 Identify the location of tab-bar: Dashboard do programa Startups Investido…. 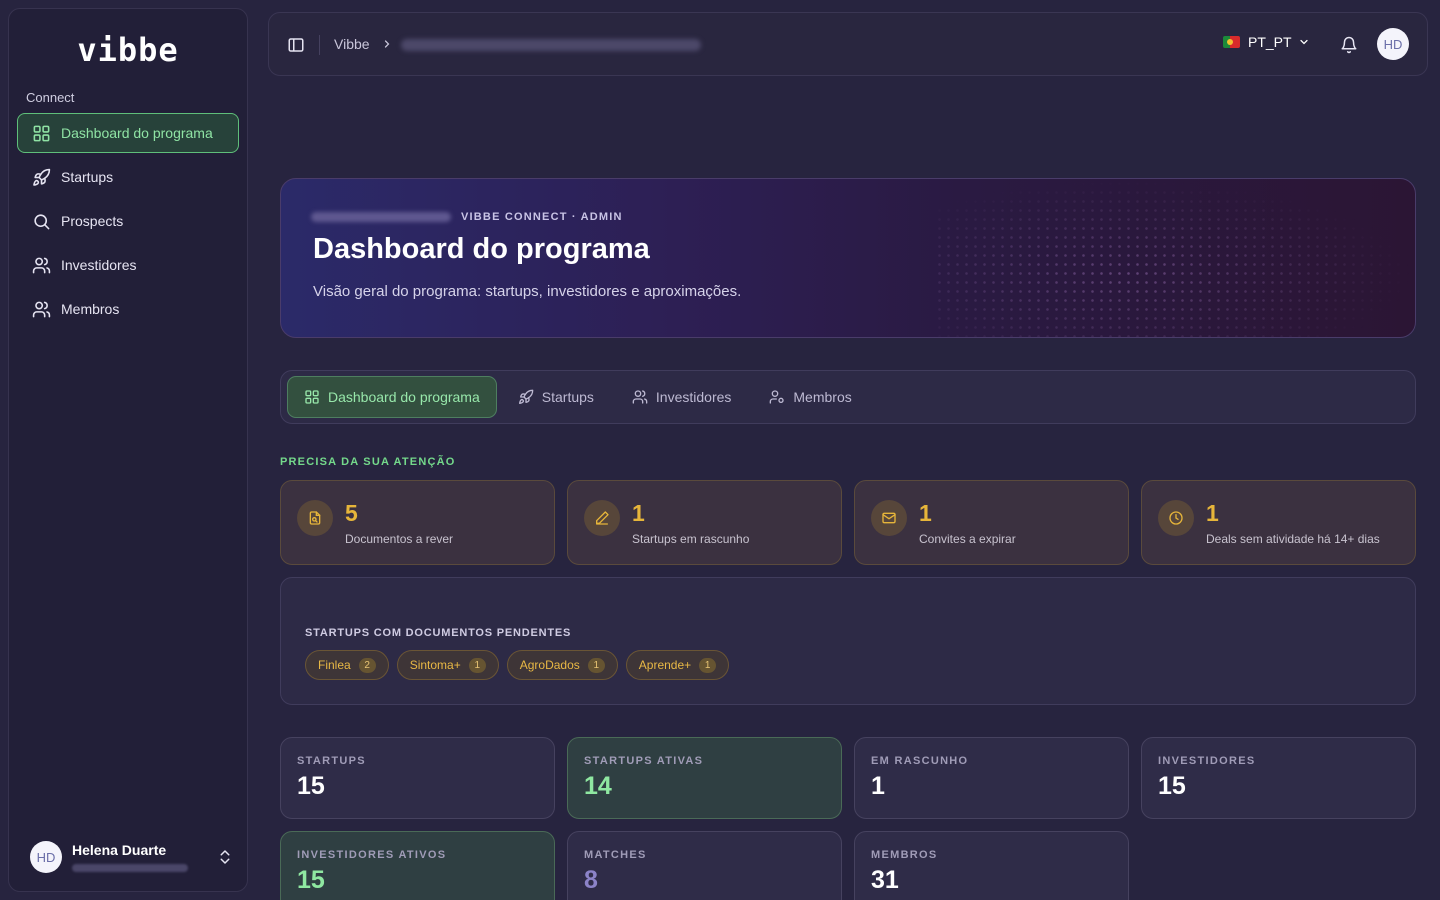
(848, 397).